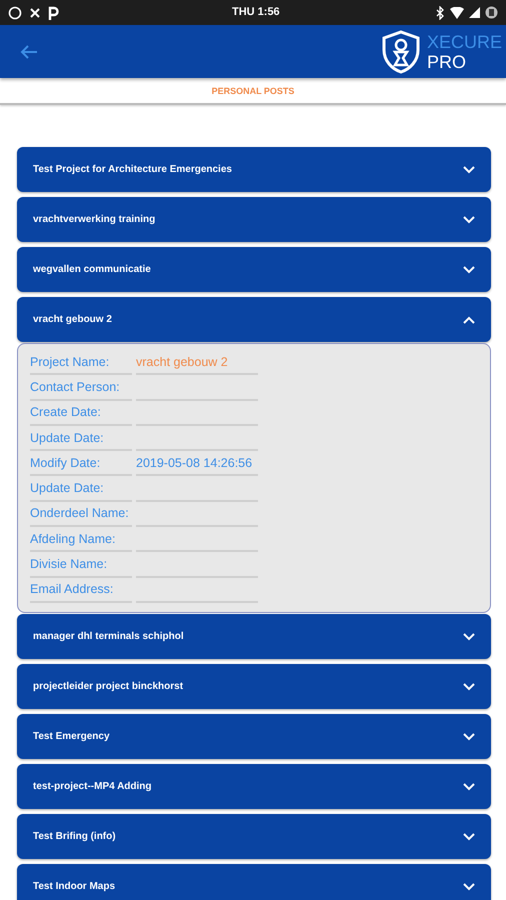 The image size is (506, 900). I want to click on p-letter-icon, so click(53, 13).